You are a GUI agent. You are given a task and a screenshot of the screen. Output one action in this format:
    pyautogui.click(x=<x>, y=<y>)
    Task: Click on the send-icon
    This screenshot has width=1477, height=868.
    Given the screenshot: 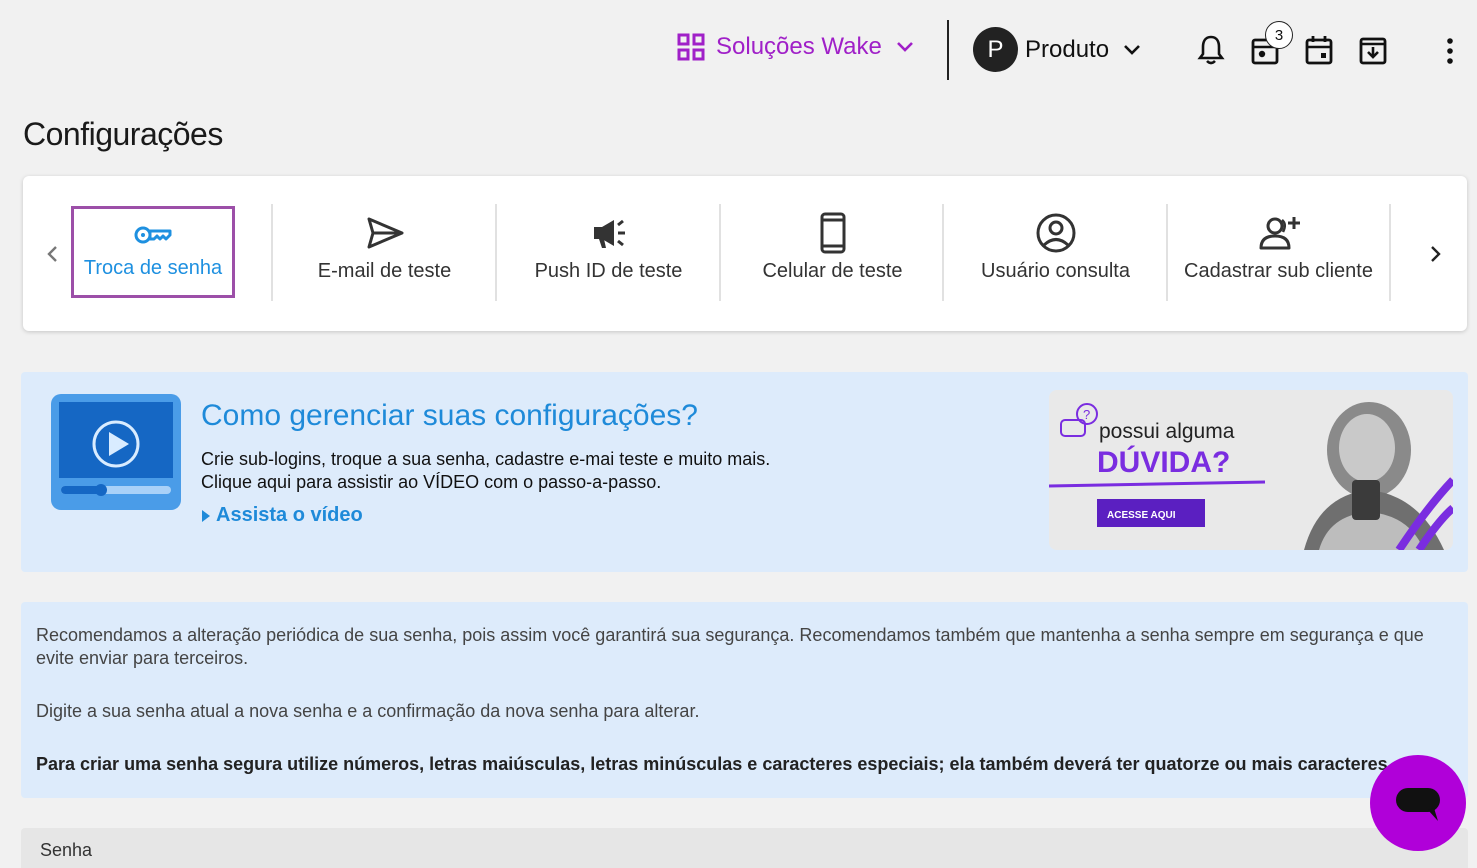 What is the action you would take?
    pyautogui.click(x=385, y=233)
    